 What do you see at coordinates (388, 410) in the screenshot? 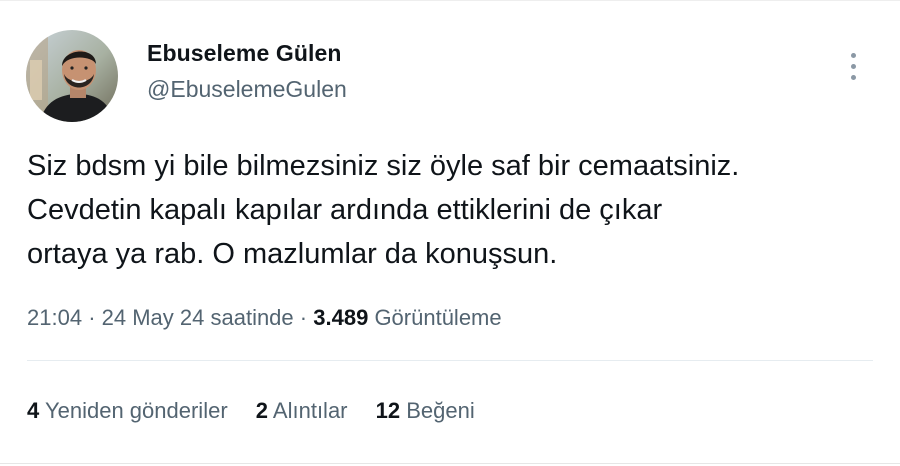
I see `likes-count: 12` at bounding box center [388, 410].